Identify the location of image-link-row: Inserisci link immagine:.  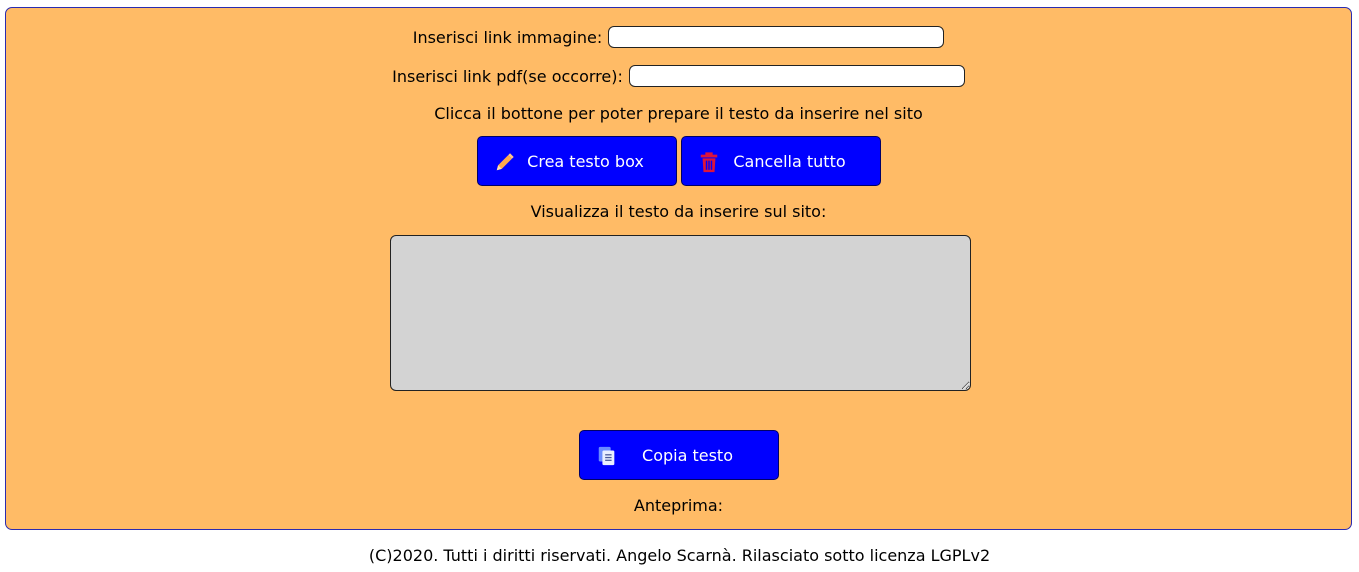
(678, 37).